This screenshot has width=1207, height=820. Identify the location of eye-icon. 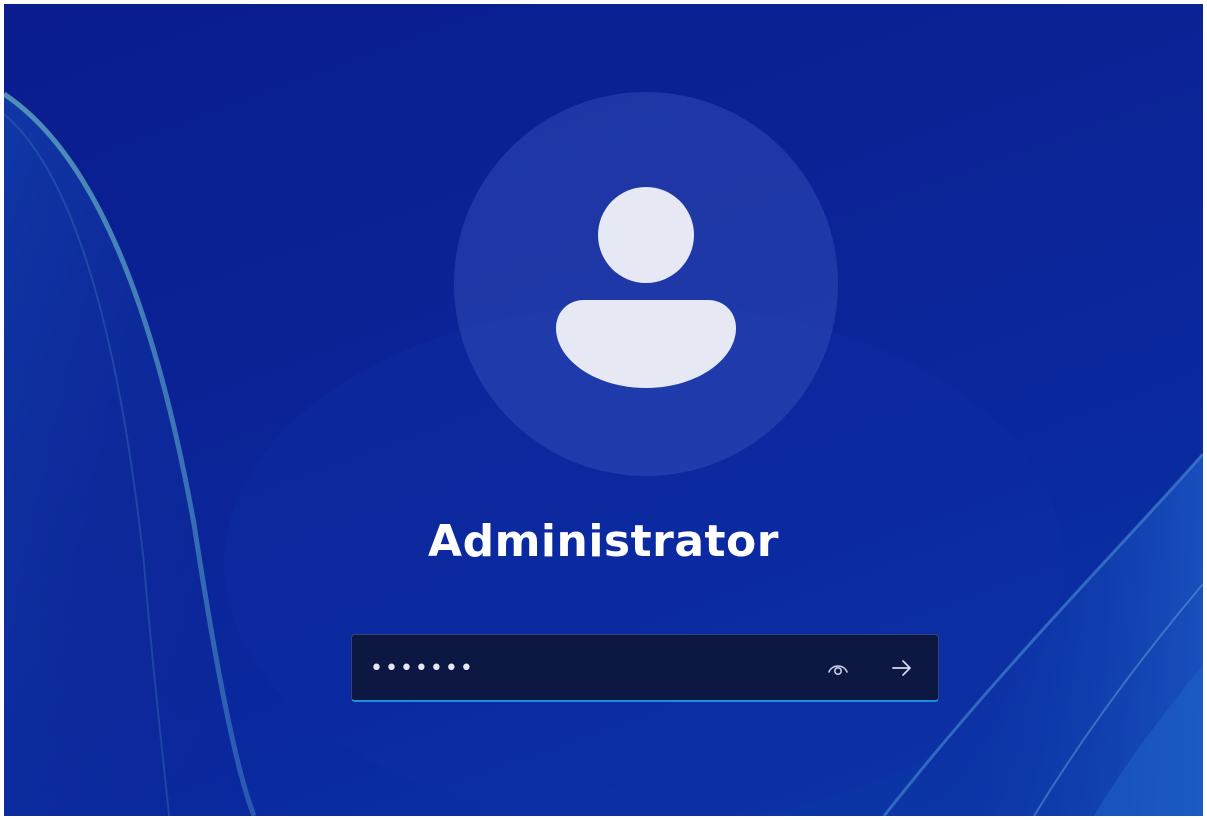
(838, 670).